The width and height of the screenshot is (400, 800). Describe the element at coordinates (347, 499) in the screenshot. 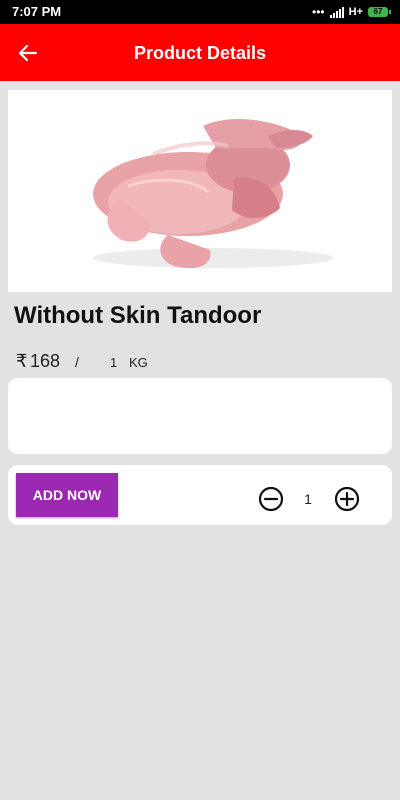

I see `plus-circle-icon` at that location.